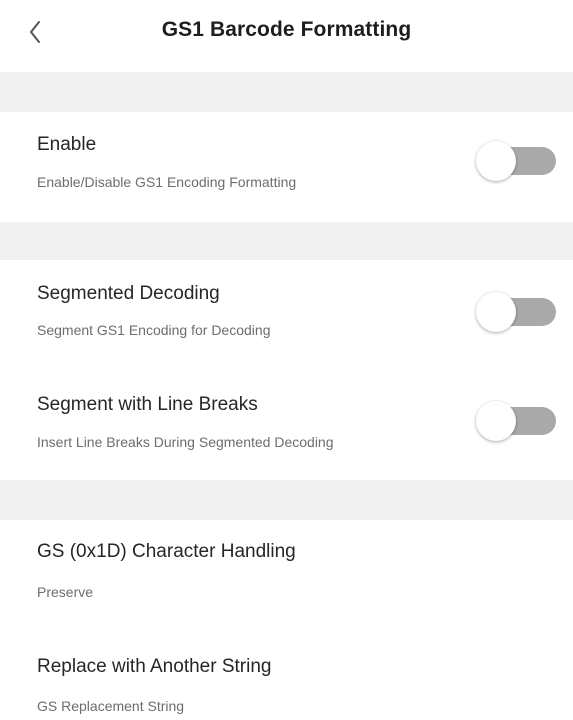 The width and height of the screenshot is (573, 720). What do you see at coordinates (167, 182) in the screenshot?
I see `setting-enable-subtitle: Enable/Disable GS1 Encoding Formatting` at bounding box center [167, 182].